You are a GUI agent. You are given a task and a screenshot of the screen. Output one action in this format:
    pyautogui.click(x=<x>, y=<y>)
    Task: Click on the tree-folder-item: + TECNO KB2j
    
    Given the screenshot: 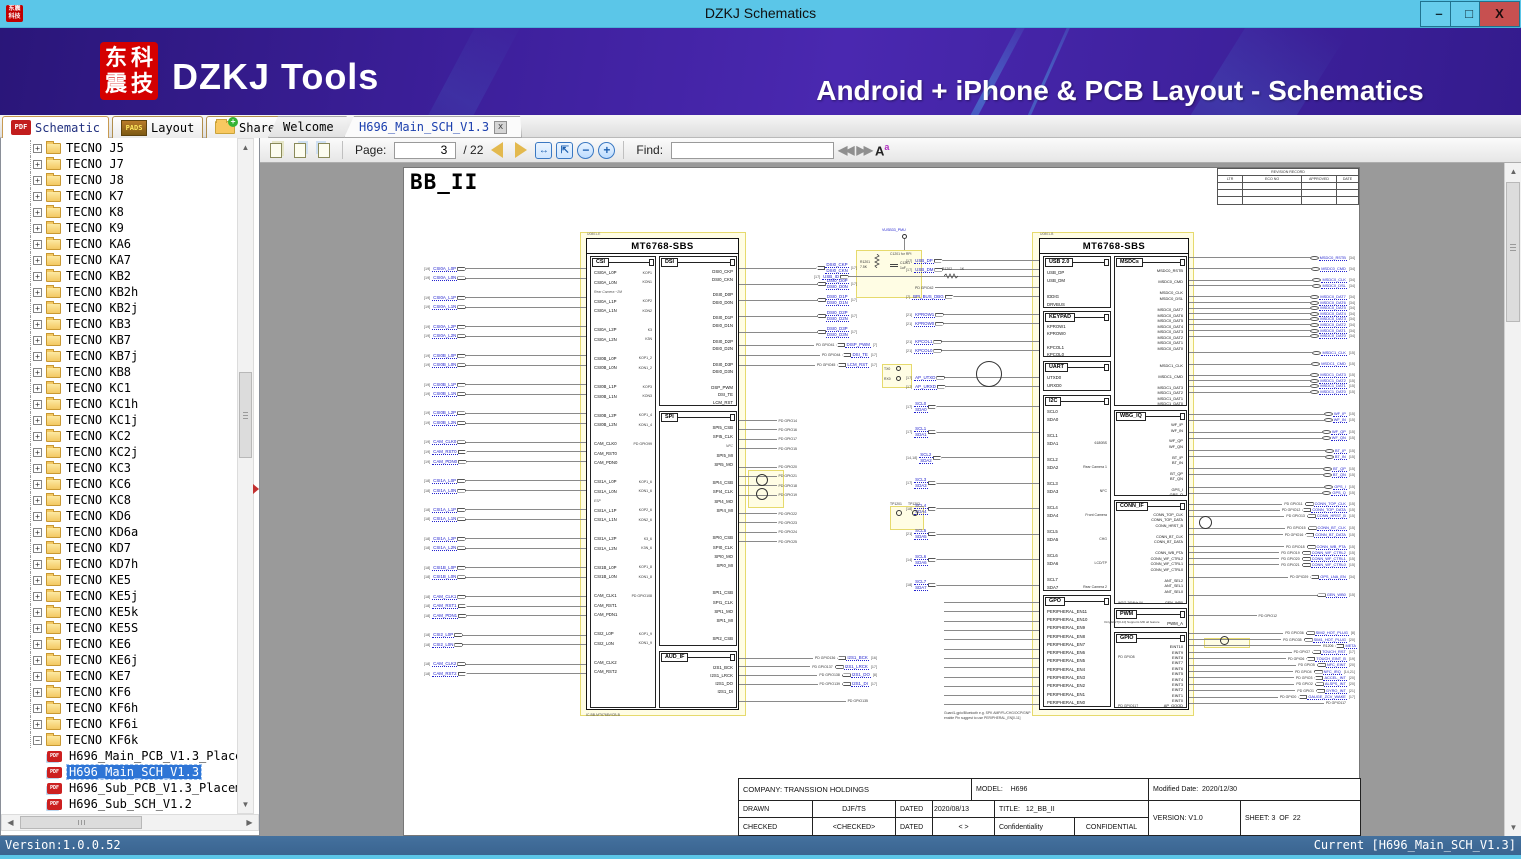 What is the action you would take?
    pyautogui.click(x=119, y=308)
    